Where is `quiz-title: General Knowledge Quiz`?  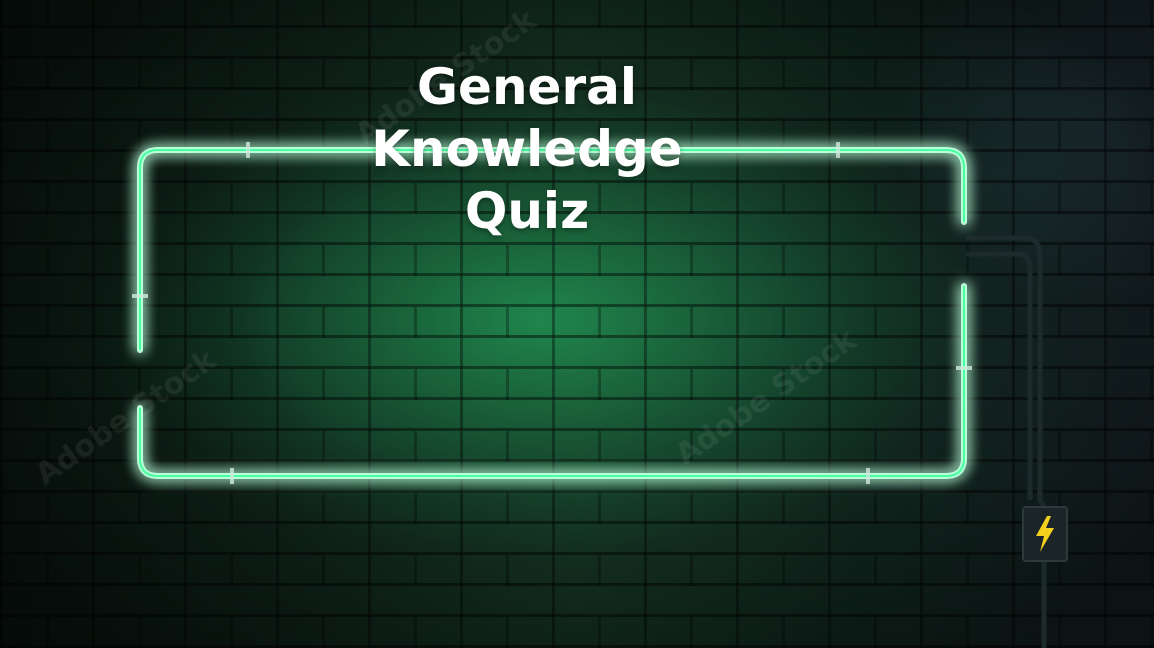 quiz-title: General Knowledge Quiz is located at coordinates (527, 149).